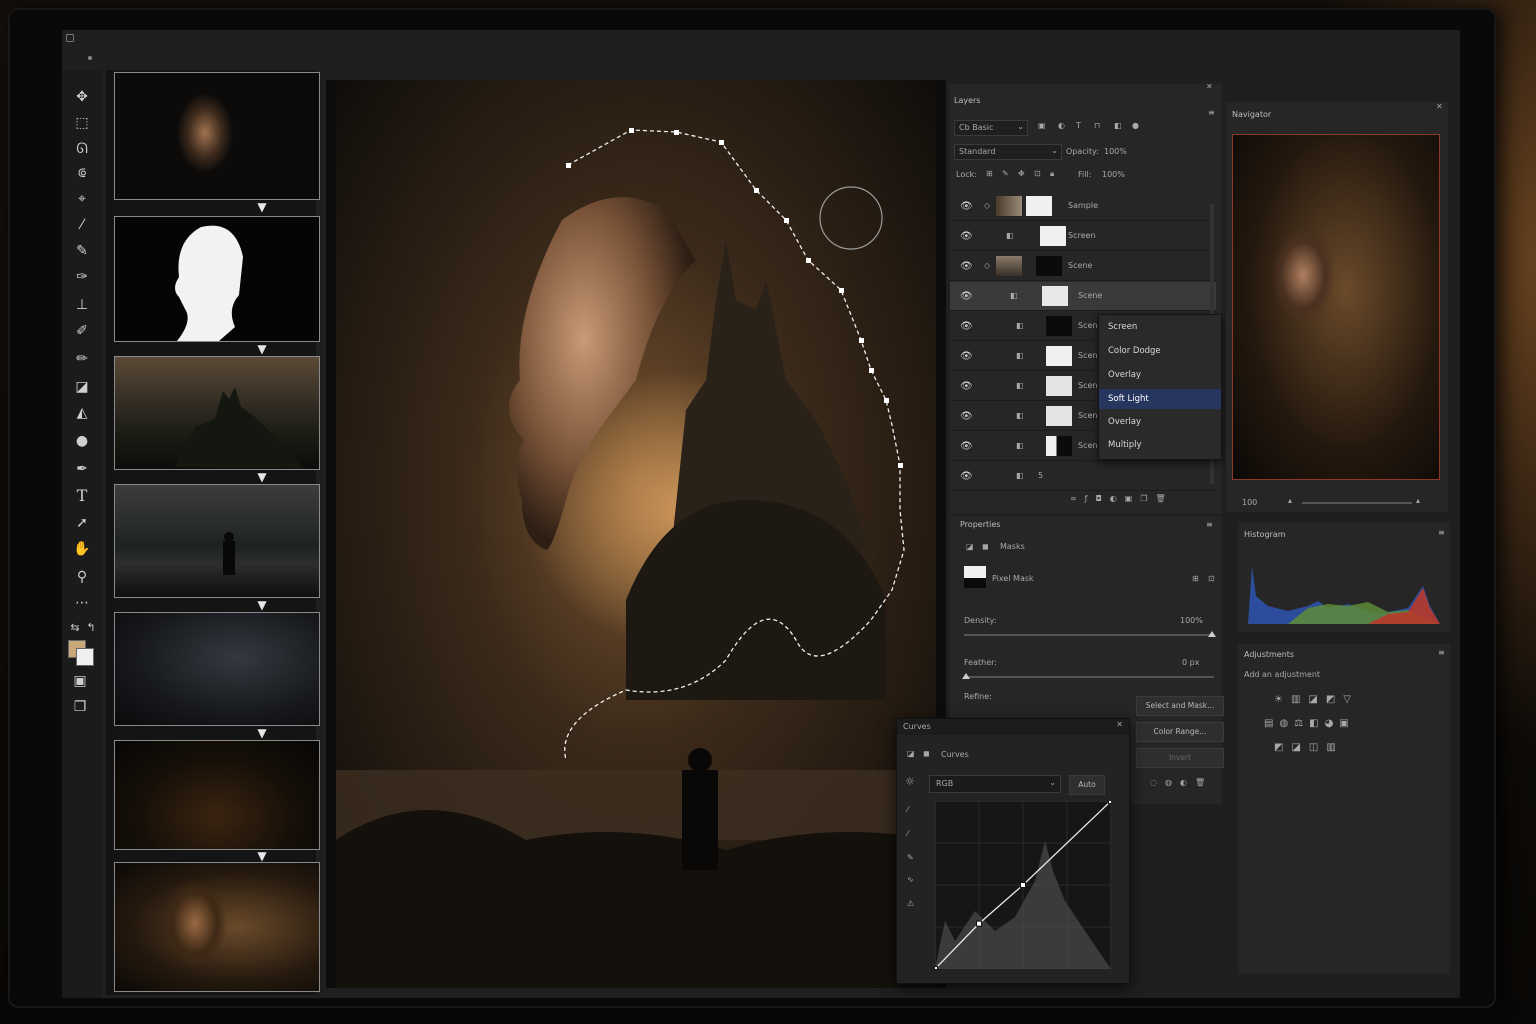 The width and height of the screenshot is (1536, 1024). Describe the element at coordinates (1181, 782) in the screenshot. I see `properties-footer-icons: ◌◍◐🗑︎` at that location.